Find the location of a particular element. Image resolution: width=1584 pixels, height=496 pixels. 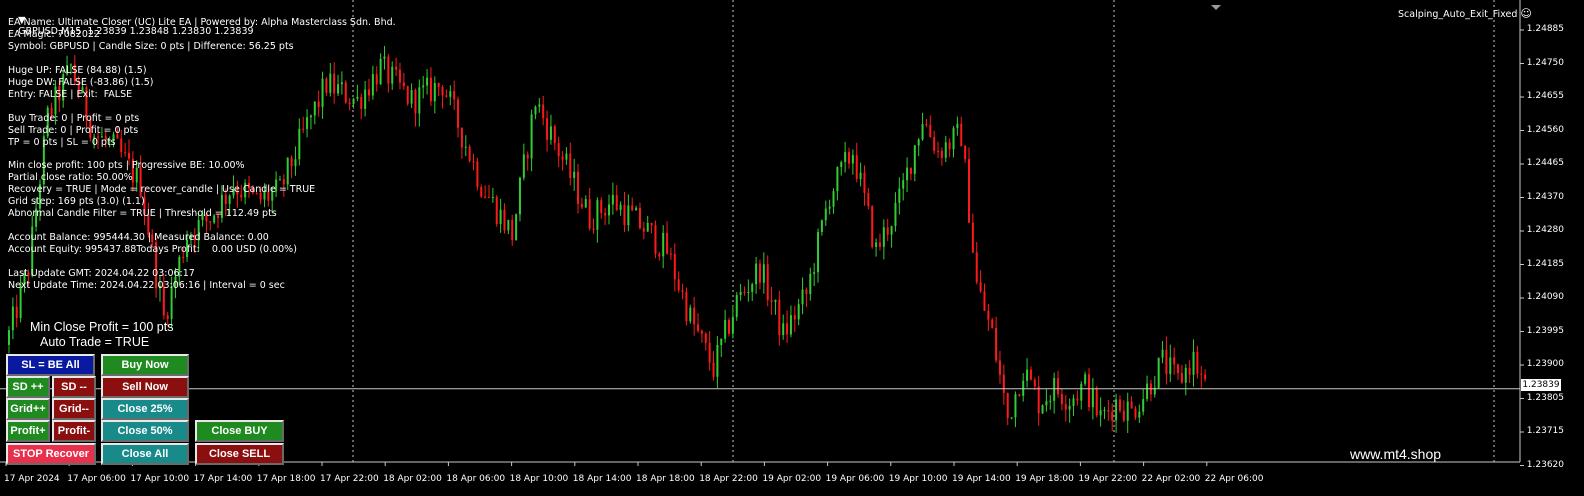

time-tick-label: 19 Apr 14:00 is located at coordinates (981, 479).